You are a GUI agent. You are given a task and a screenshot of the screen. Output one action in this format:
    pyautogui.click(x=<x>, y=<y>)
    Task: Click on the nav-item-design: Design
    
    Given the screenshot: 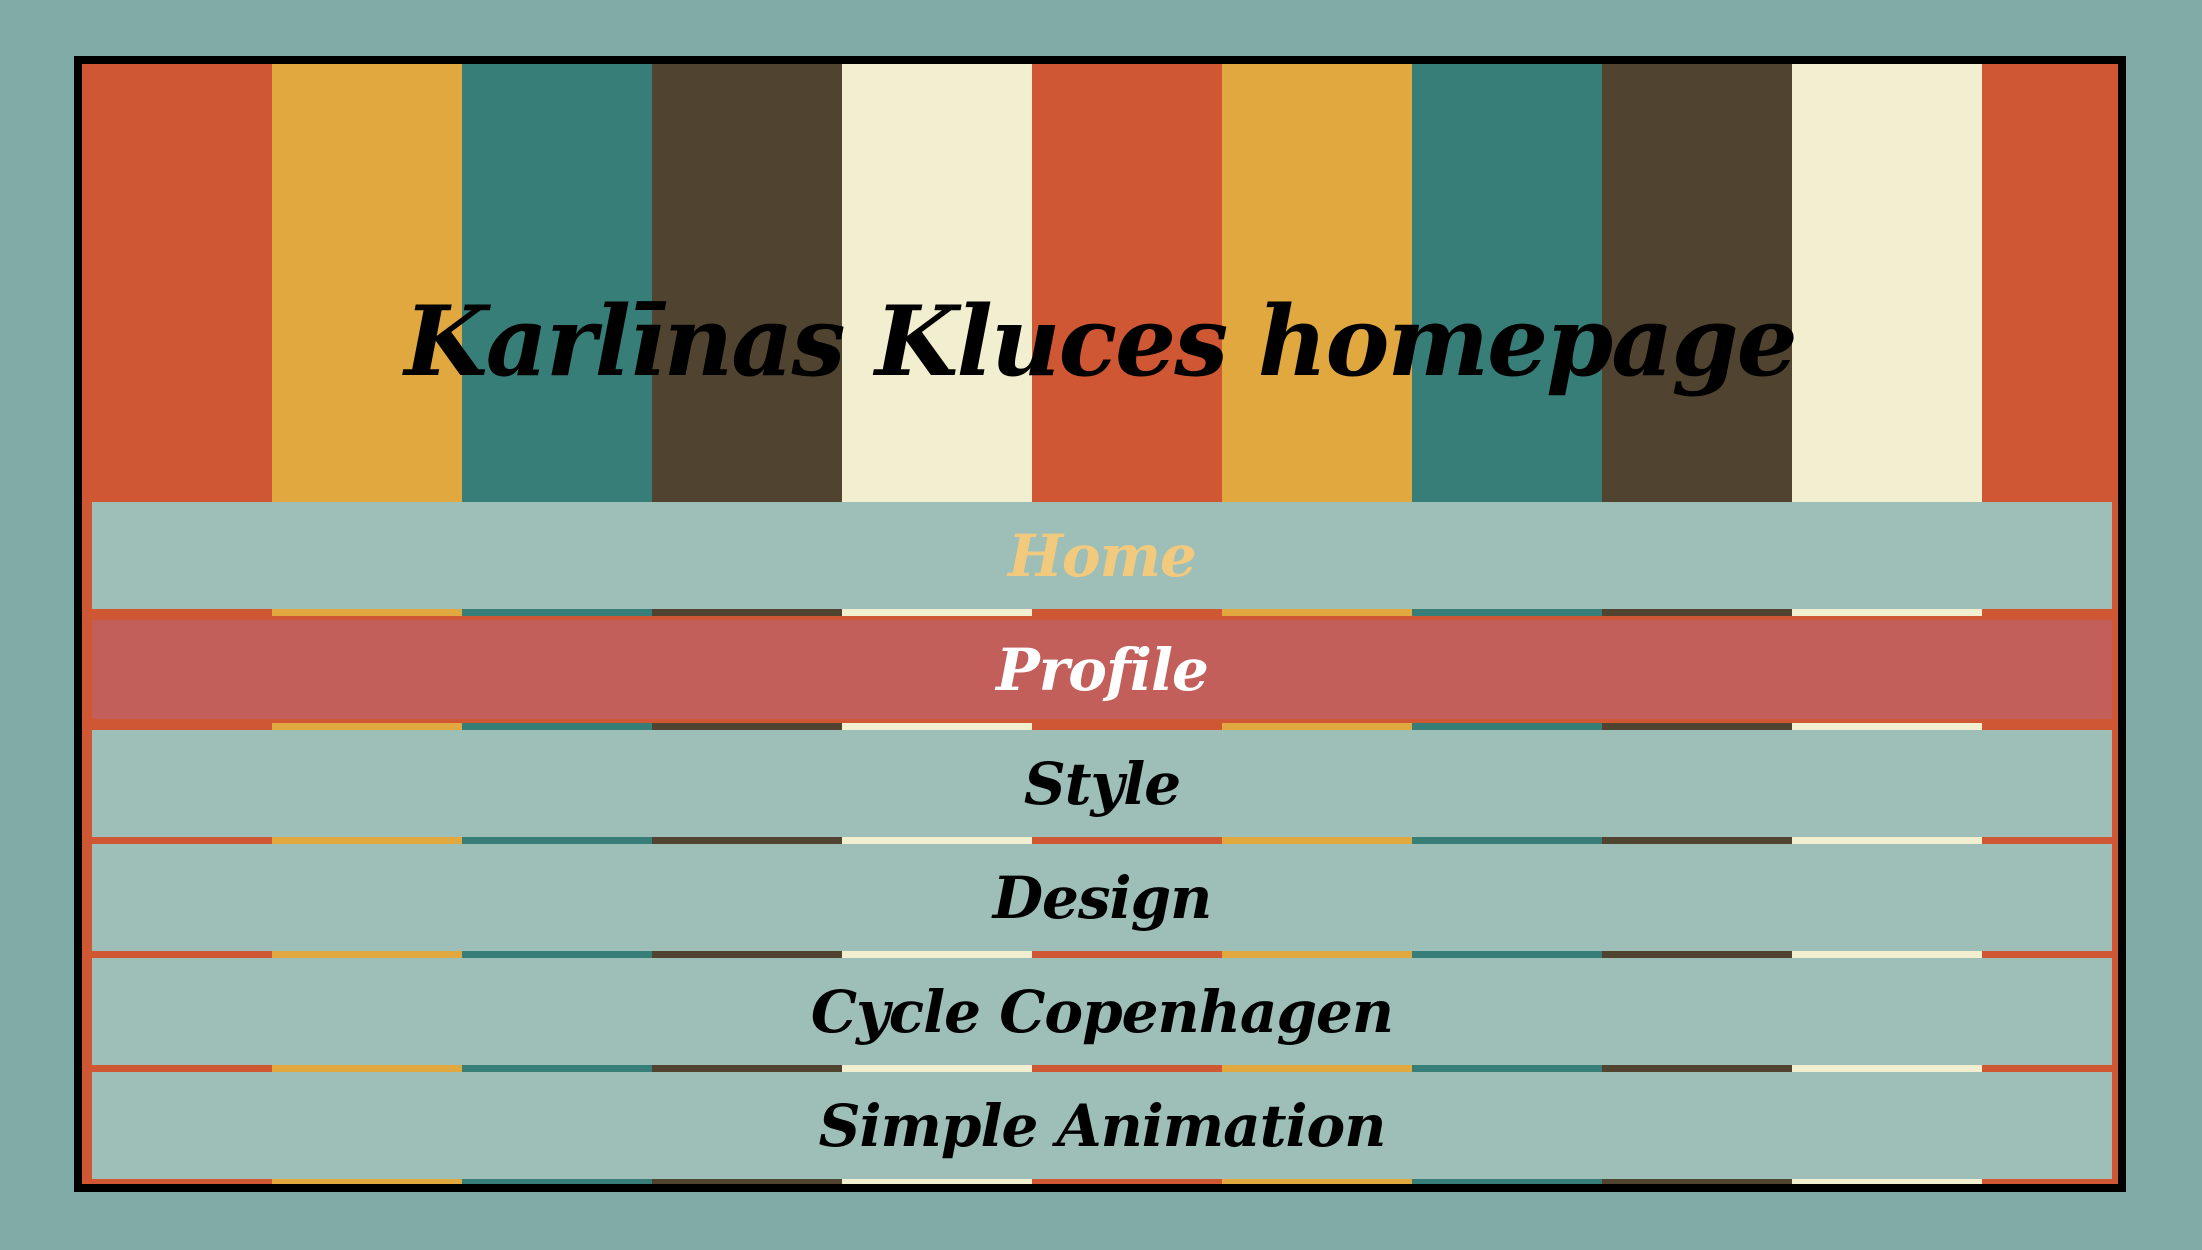 What is the action you would take?
    pyautogui.click(x=1102, y=897)
    